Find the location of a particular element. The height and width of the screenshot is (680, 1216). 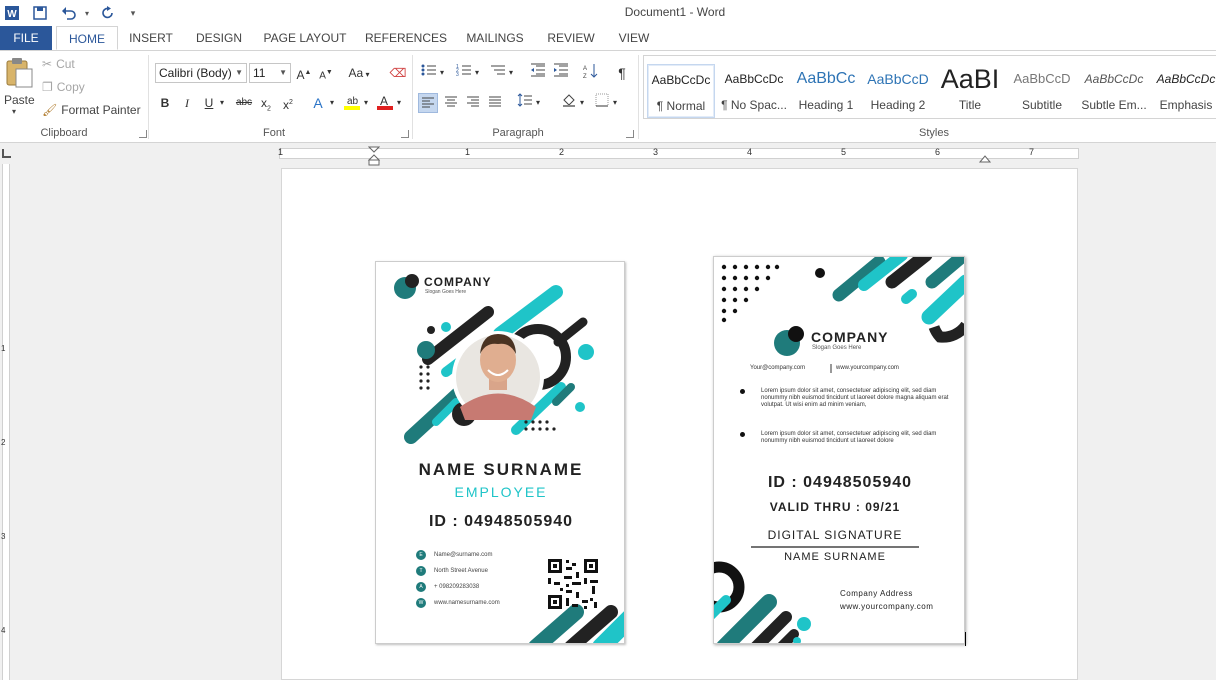

style-emphasis: AaBbCcDc Emphasis is located at coordinates (1183, 91).